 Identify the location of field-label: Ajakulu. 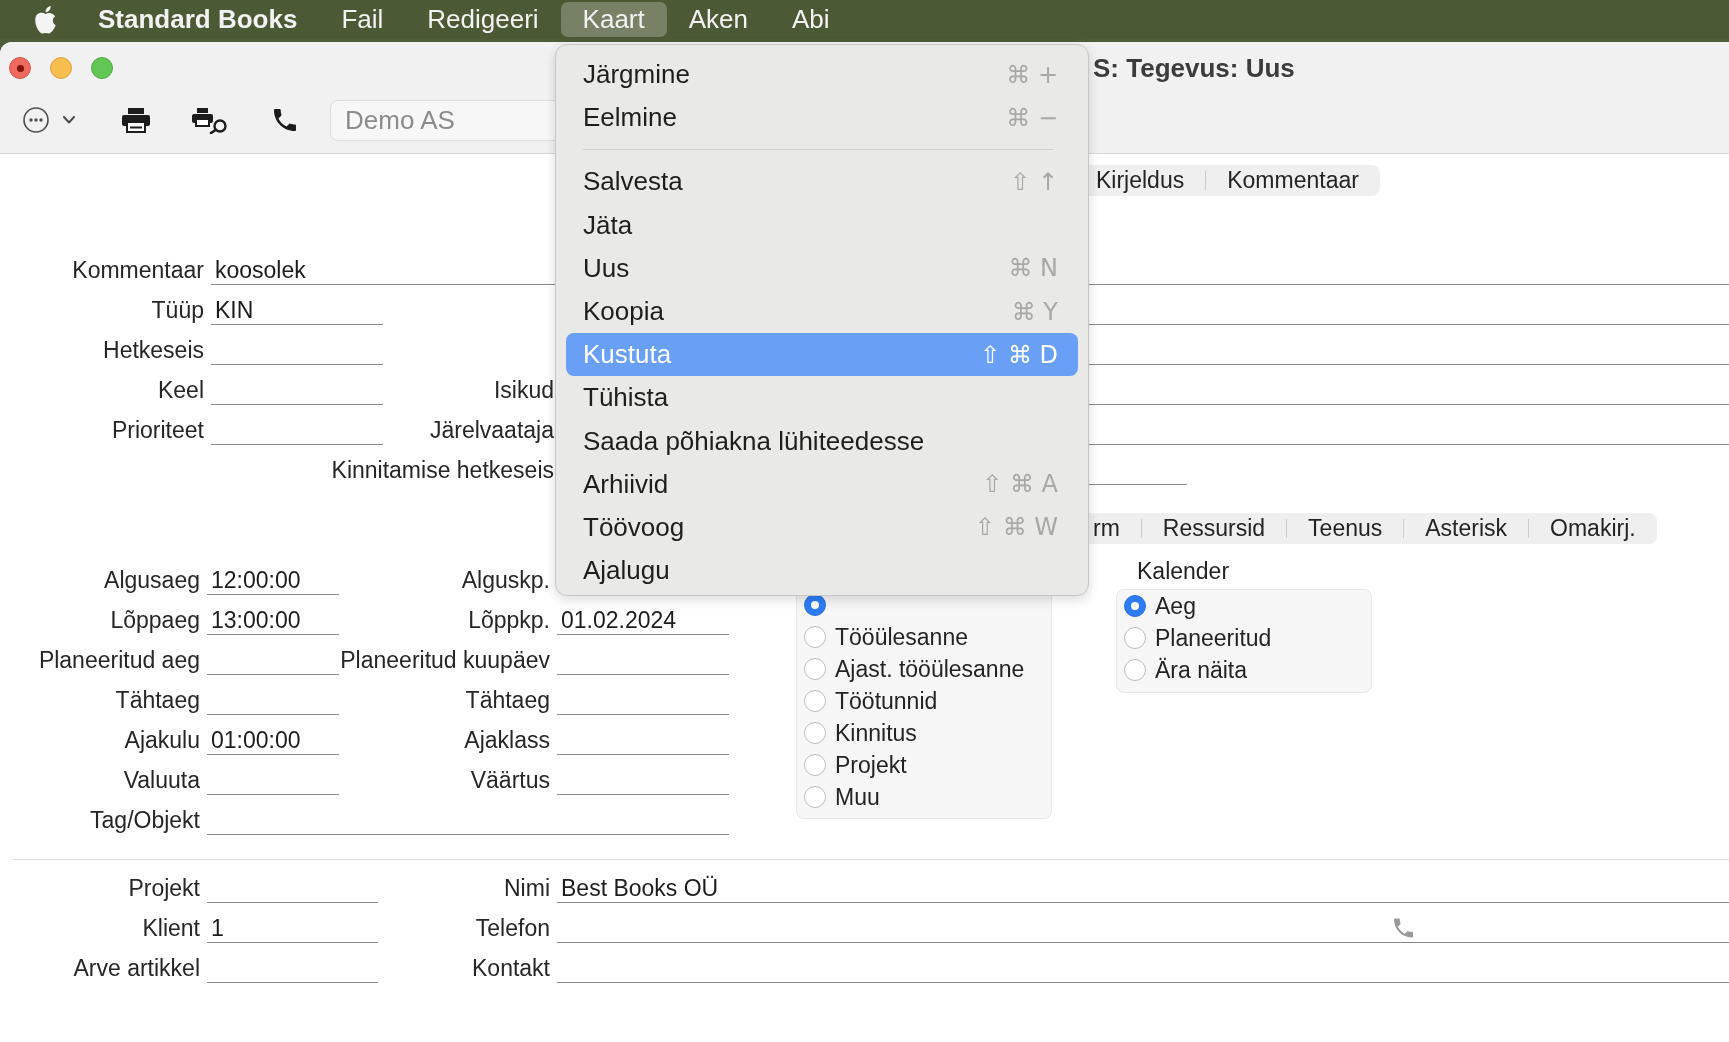
(161, 740).